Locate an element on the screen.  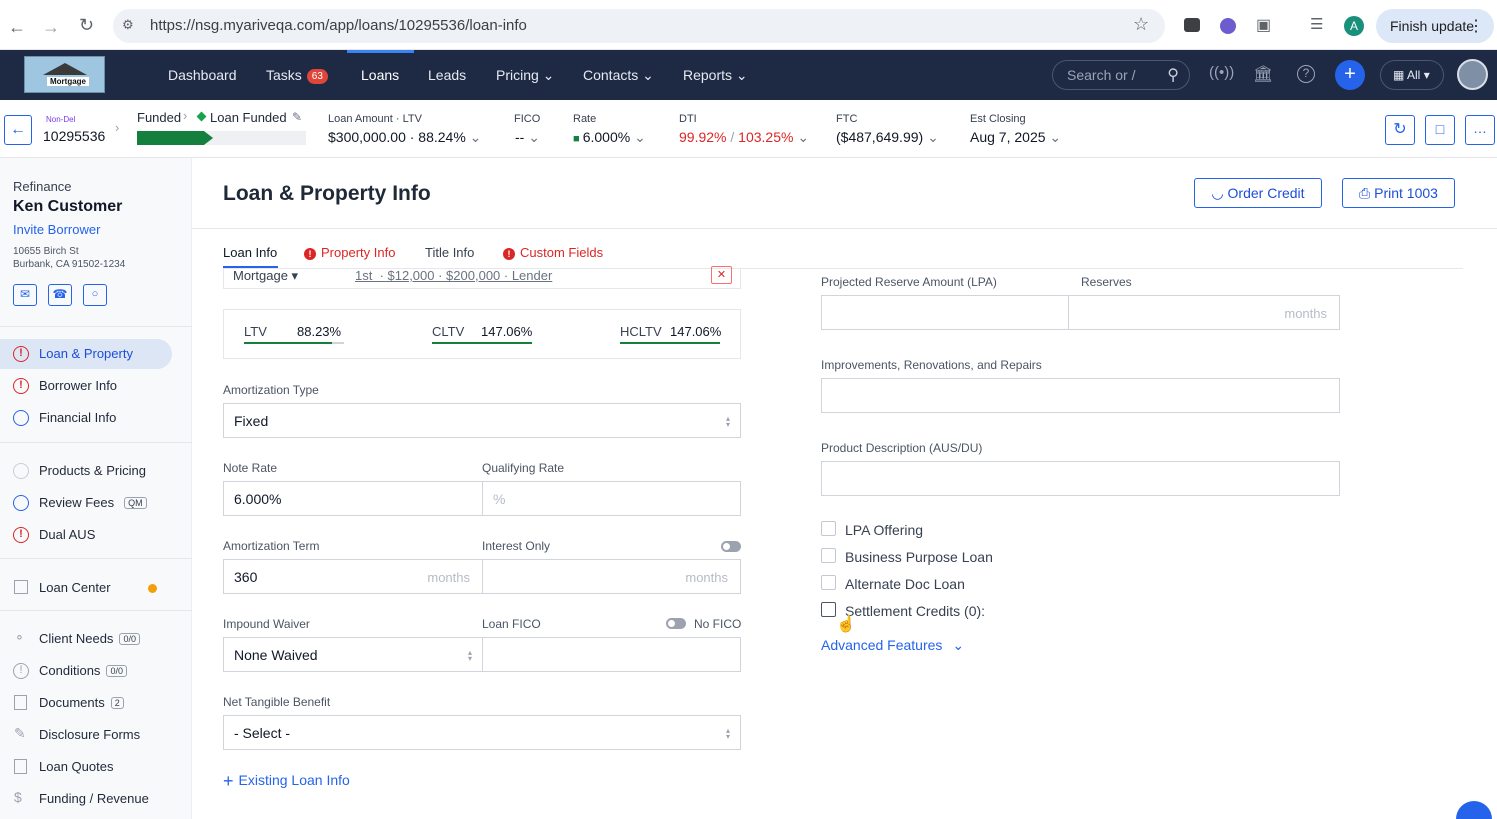
qualifying-rate-input: % is located at coordinates (611, 498).